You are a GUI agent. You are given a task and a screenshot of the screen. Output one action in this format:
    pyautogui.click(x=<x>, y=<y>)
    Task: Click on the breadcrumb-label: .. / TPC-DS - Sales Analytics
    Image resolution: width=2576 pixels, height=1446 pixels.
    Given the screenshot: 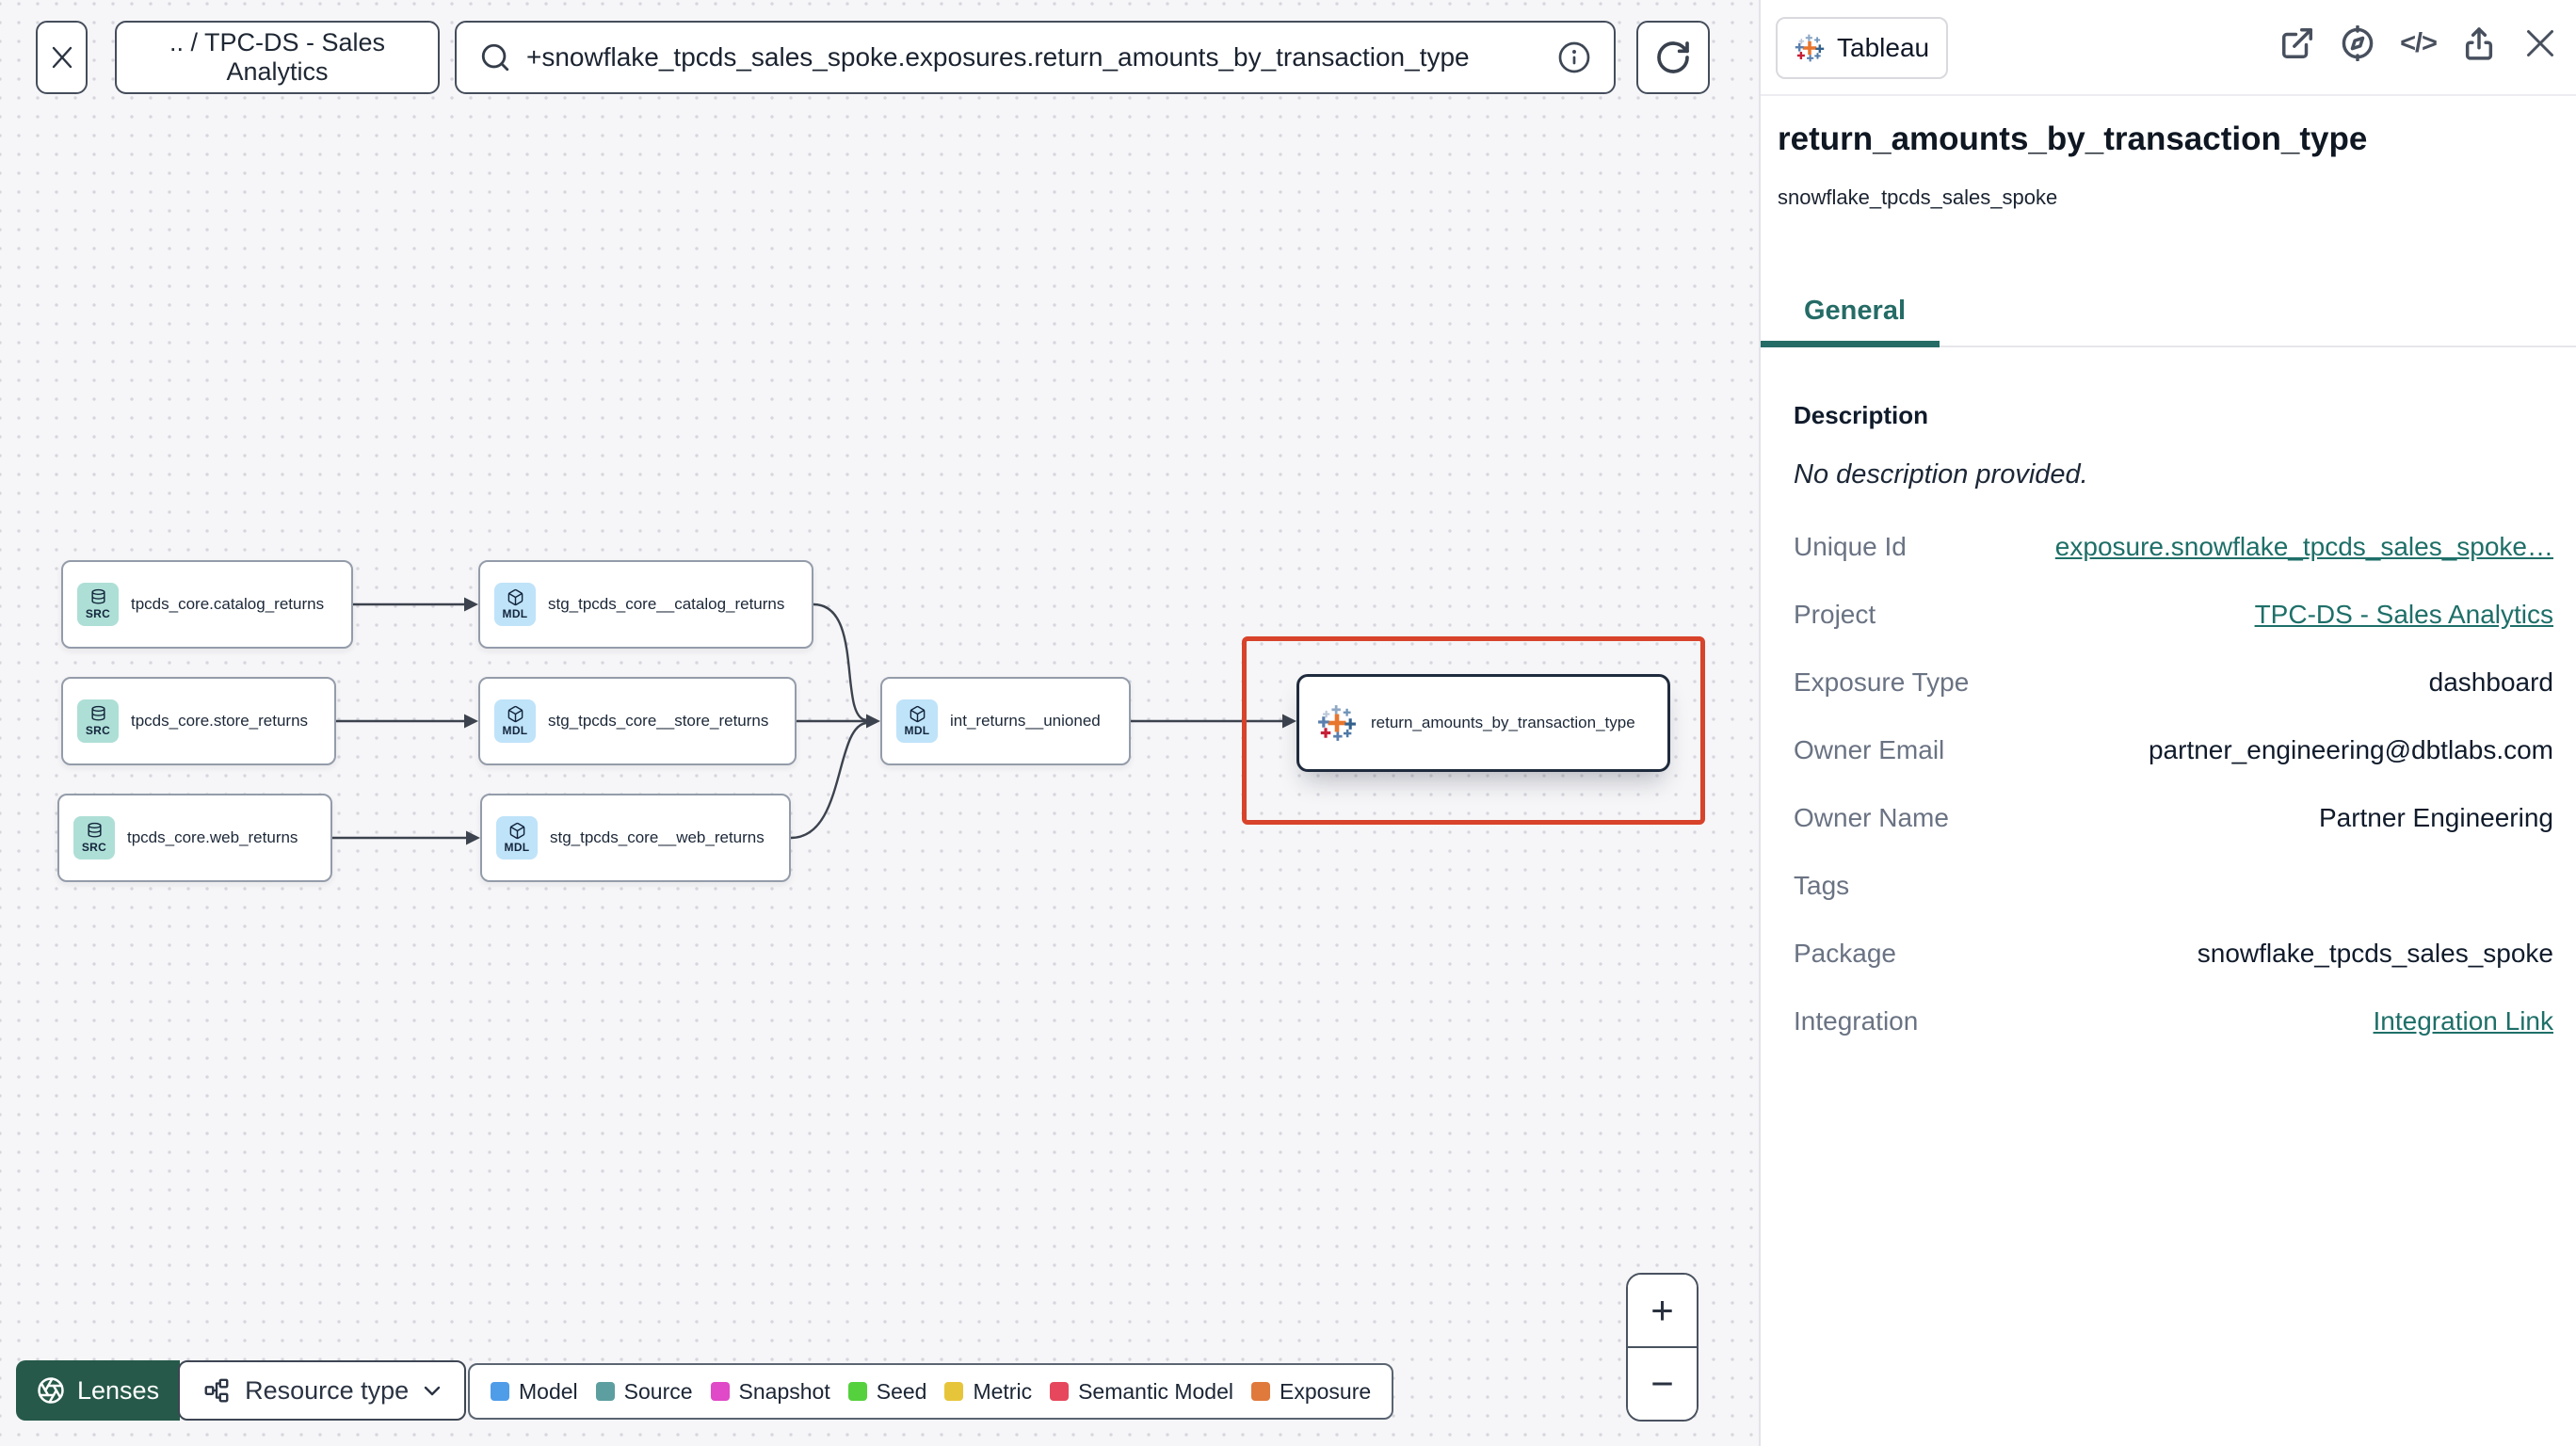 What is the action you would take?
    pyautogui.click(x=277, y=57)
    